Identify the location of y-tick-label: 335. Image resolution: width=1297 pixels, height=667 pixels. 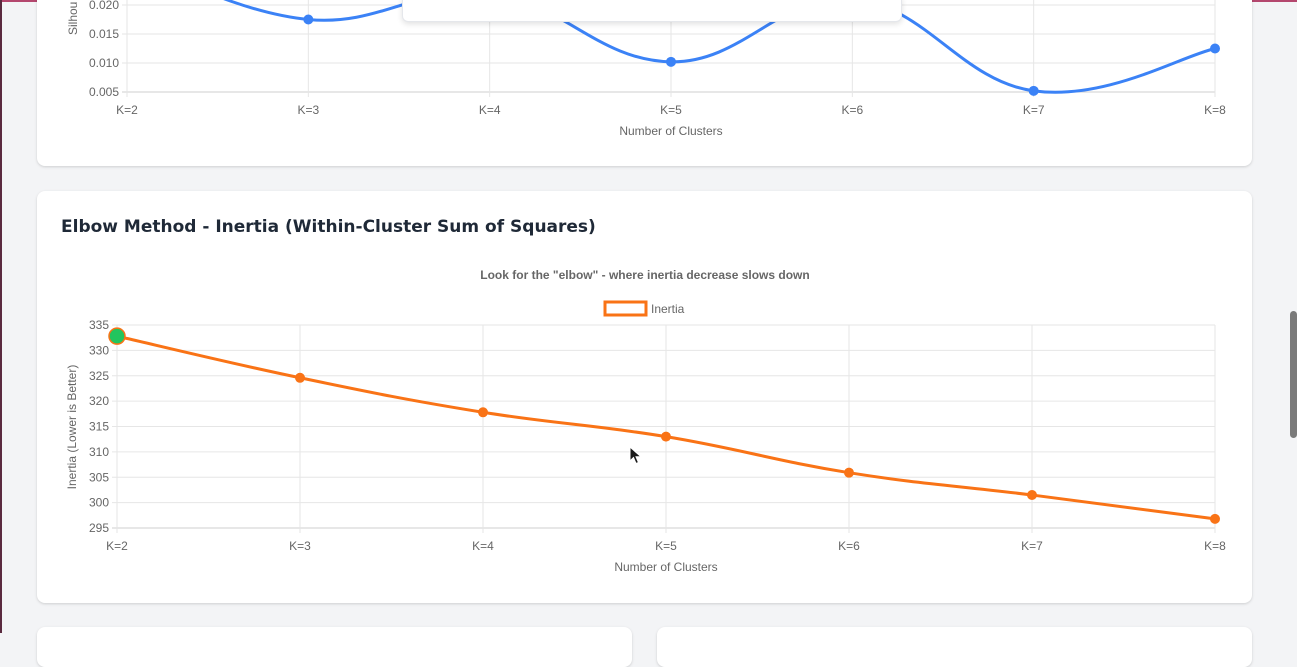
(99, 325).